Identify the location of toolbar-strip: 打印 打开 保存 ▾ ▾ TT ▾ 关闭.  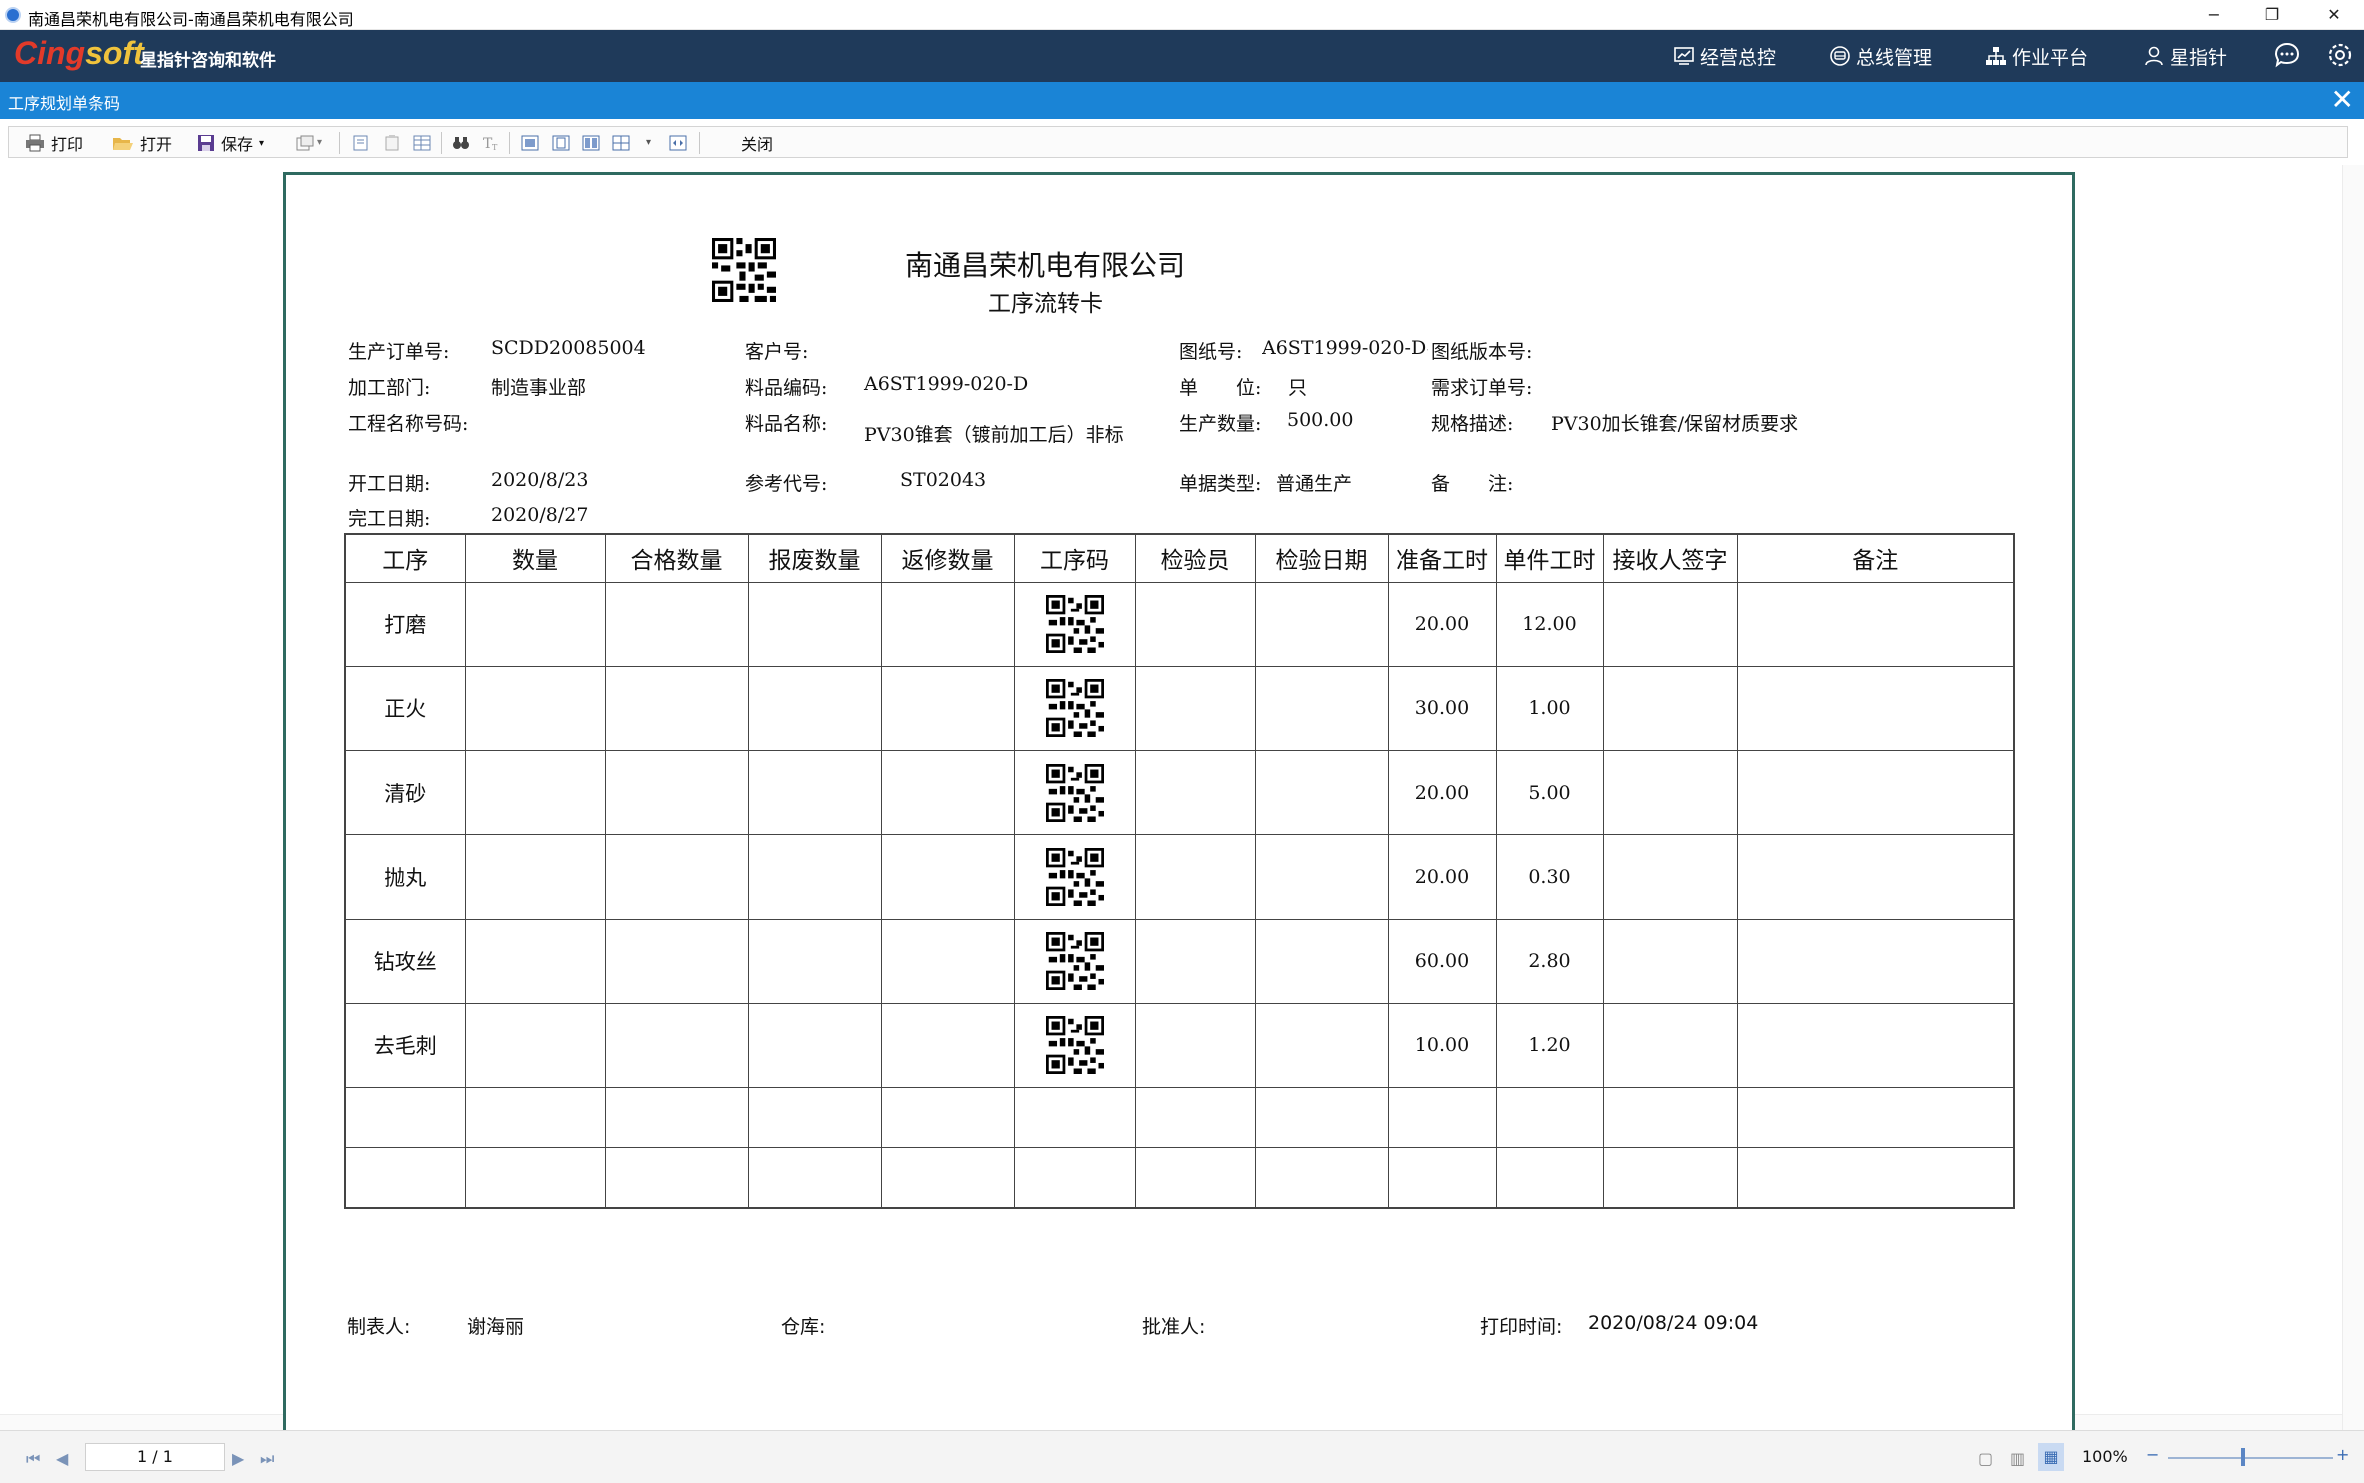
(1178, 142).